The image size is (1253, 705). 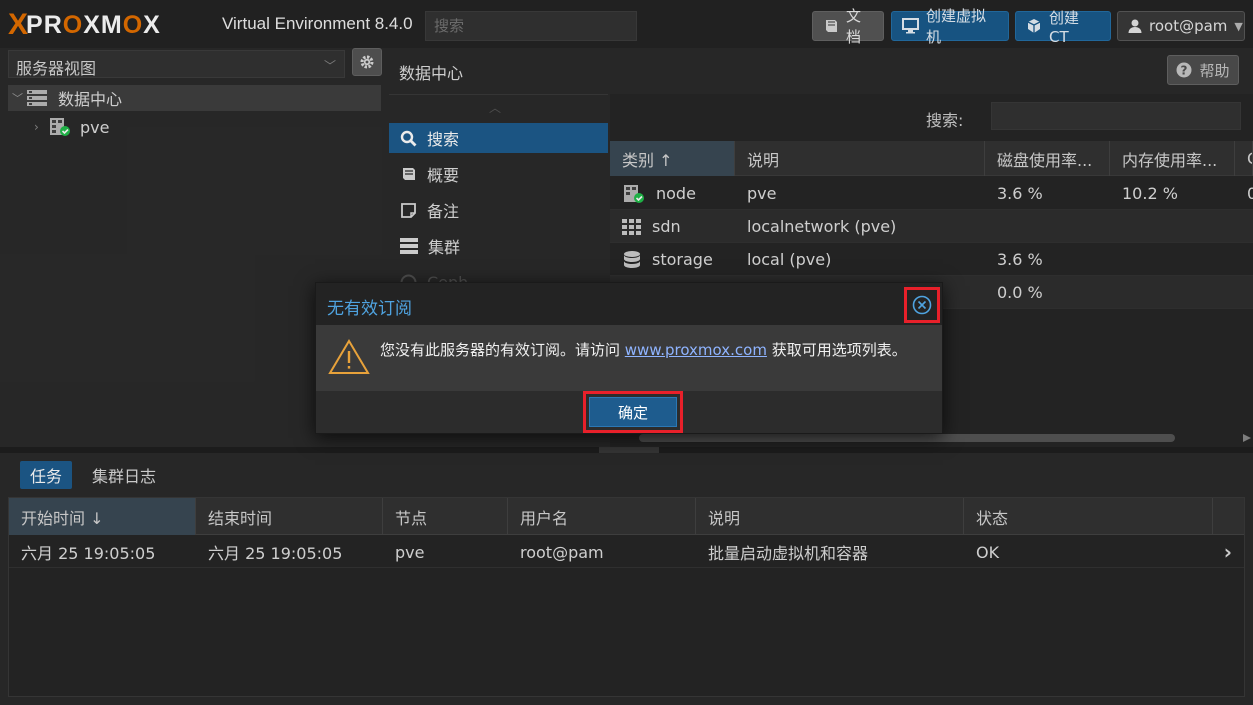 What do you see at coordinates (369, 309) in the screenshot?
I see `dialog-title: 无有效订阅` at bounding box center [369, 309].